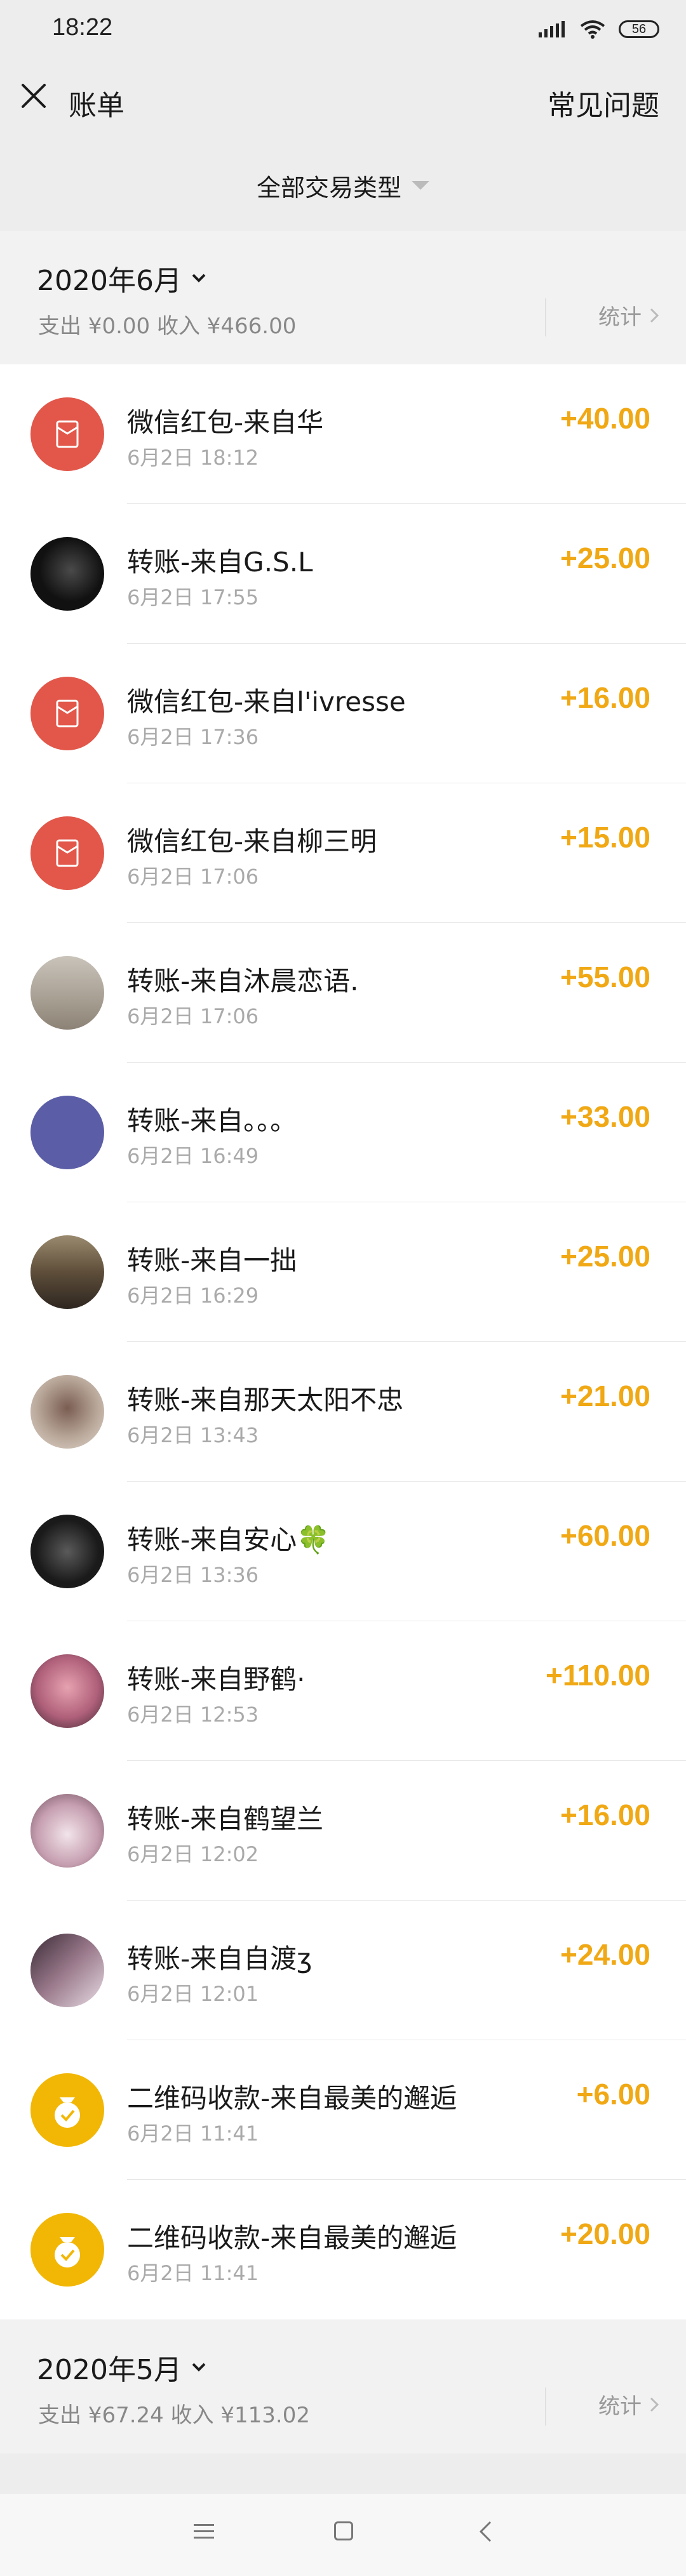  What do you see at coordinates (193, 458) in the screenshot?
I see `transaction-time: 6月2日 18:12` at bounding box center [193, 458].